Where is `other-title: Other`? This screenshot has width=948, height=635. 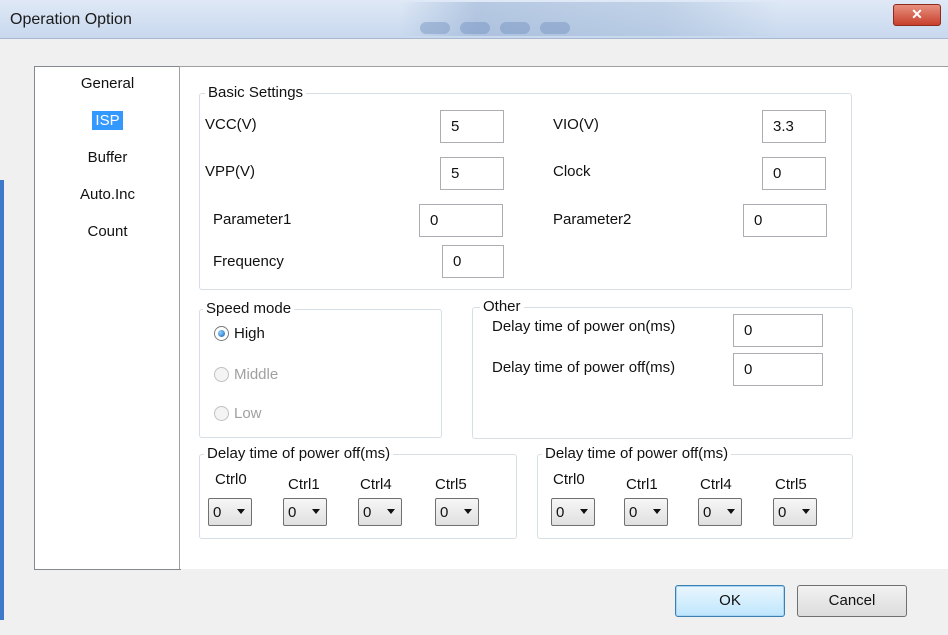 other-title: Other is located at coordinates (502, 306).